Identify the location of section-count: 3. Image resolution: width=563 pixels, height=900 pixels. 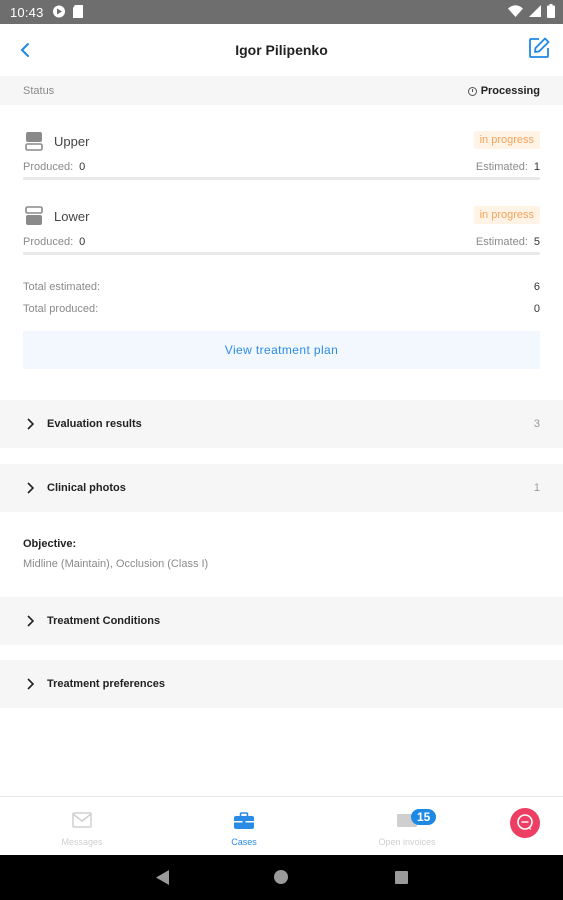
(536, 424).